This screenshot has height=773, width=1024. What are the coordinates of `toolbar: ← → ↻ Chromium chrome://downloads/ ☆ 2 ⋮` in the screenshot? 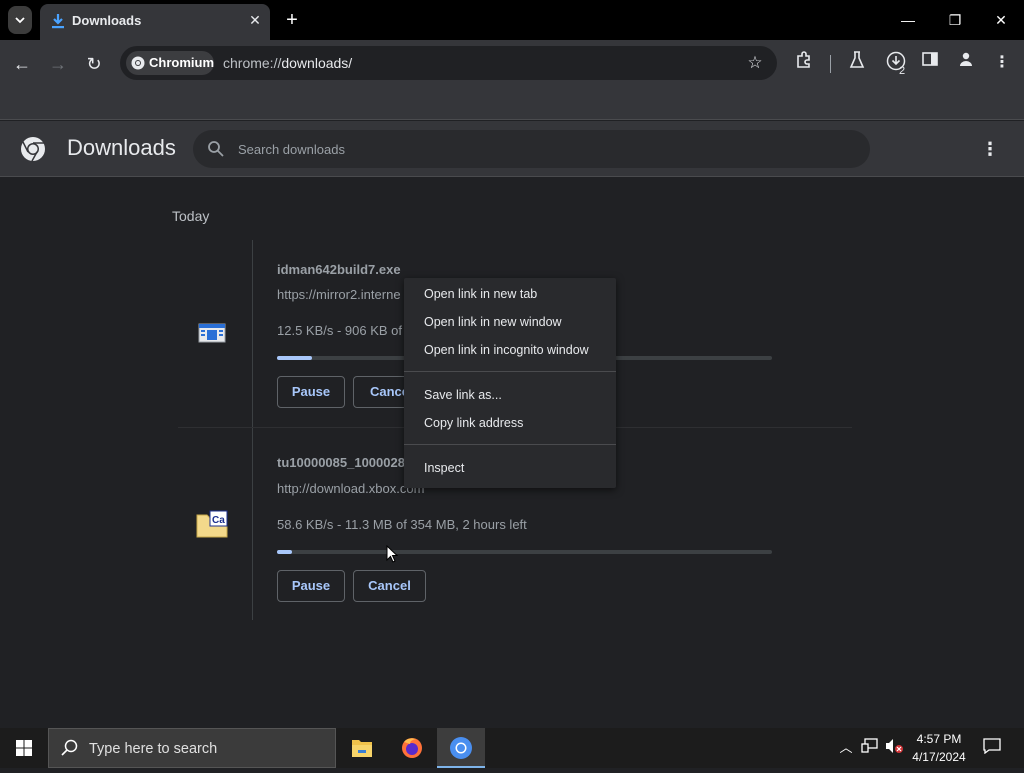 It's located at (512, 63).